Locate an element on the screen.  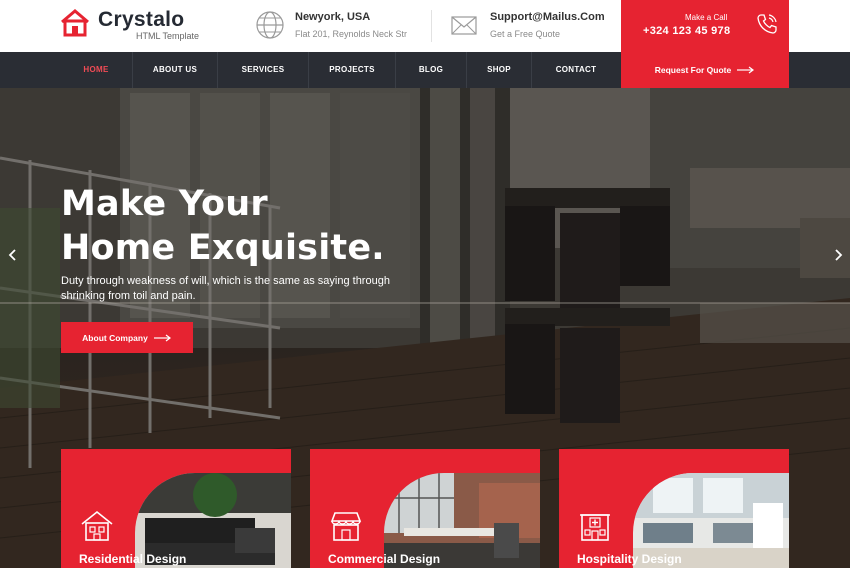
service-label-commercial: Commercial Design is located at coordinates (384, 559).